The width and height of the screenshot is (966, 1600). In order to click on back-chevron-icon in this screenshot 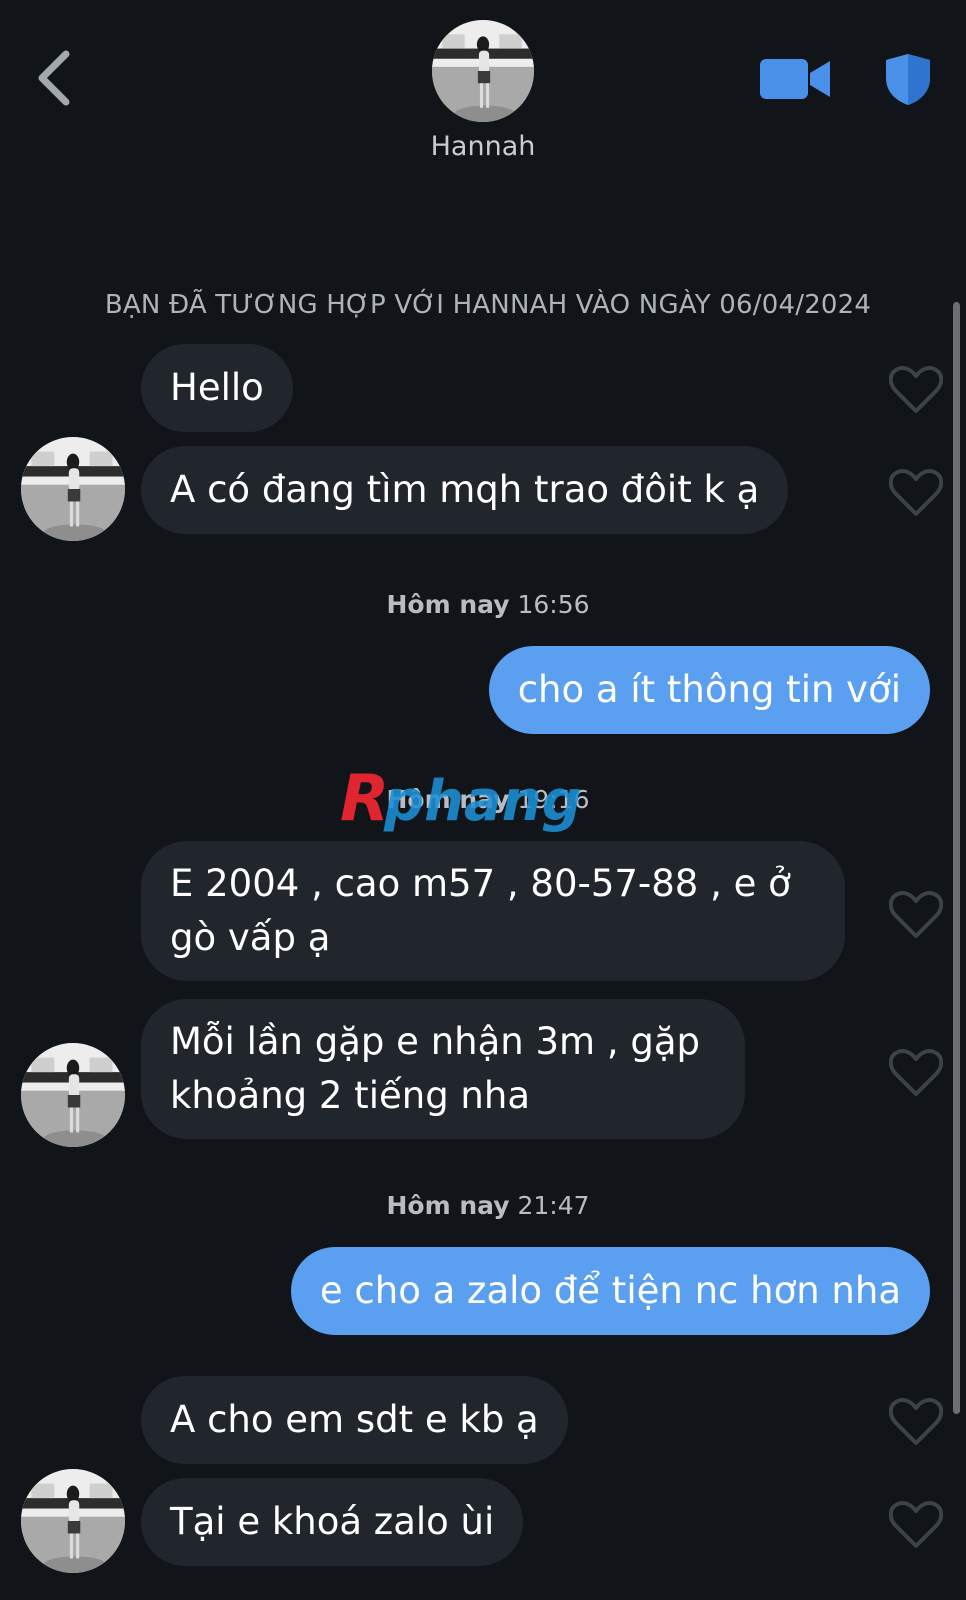, I will do `click(54, 78)`.